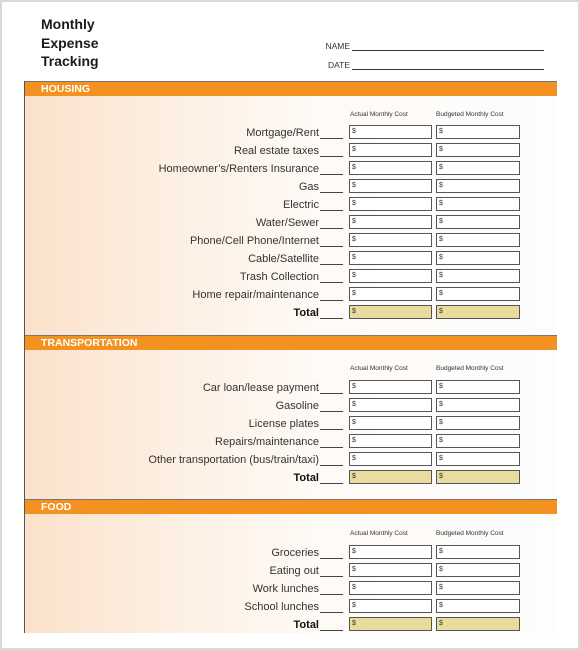 This screenshot has height=650, width=580. I want to click on title-line: Tracking, so click(70, 61).